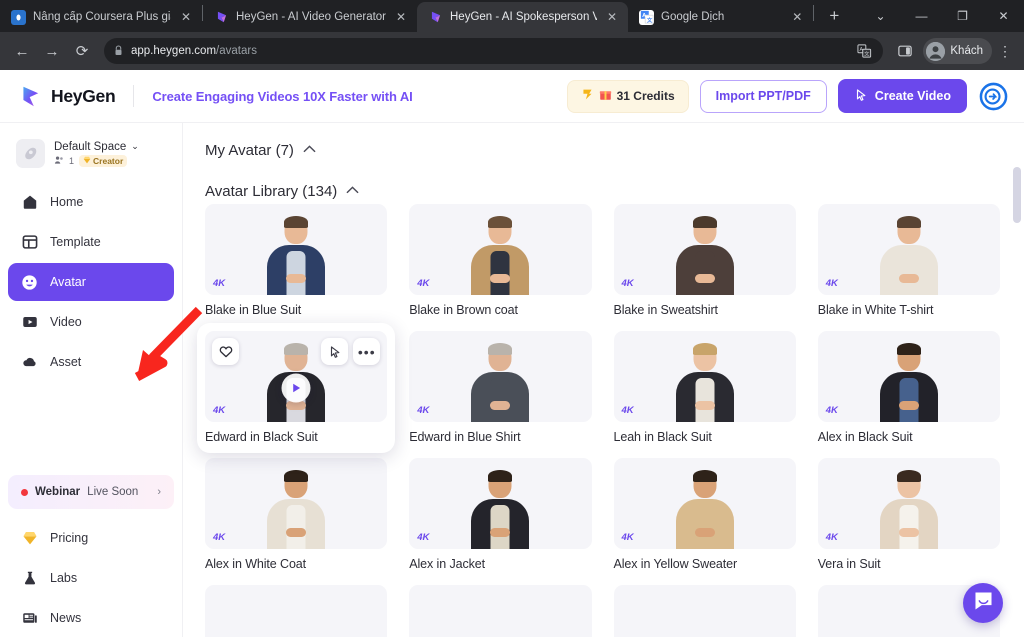 This screenshot has height=637, width=1024. Describe the element at coordinates (82, 51) in the screenshot. I see `reload-button: ⟳` at that location.